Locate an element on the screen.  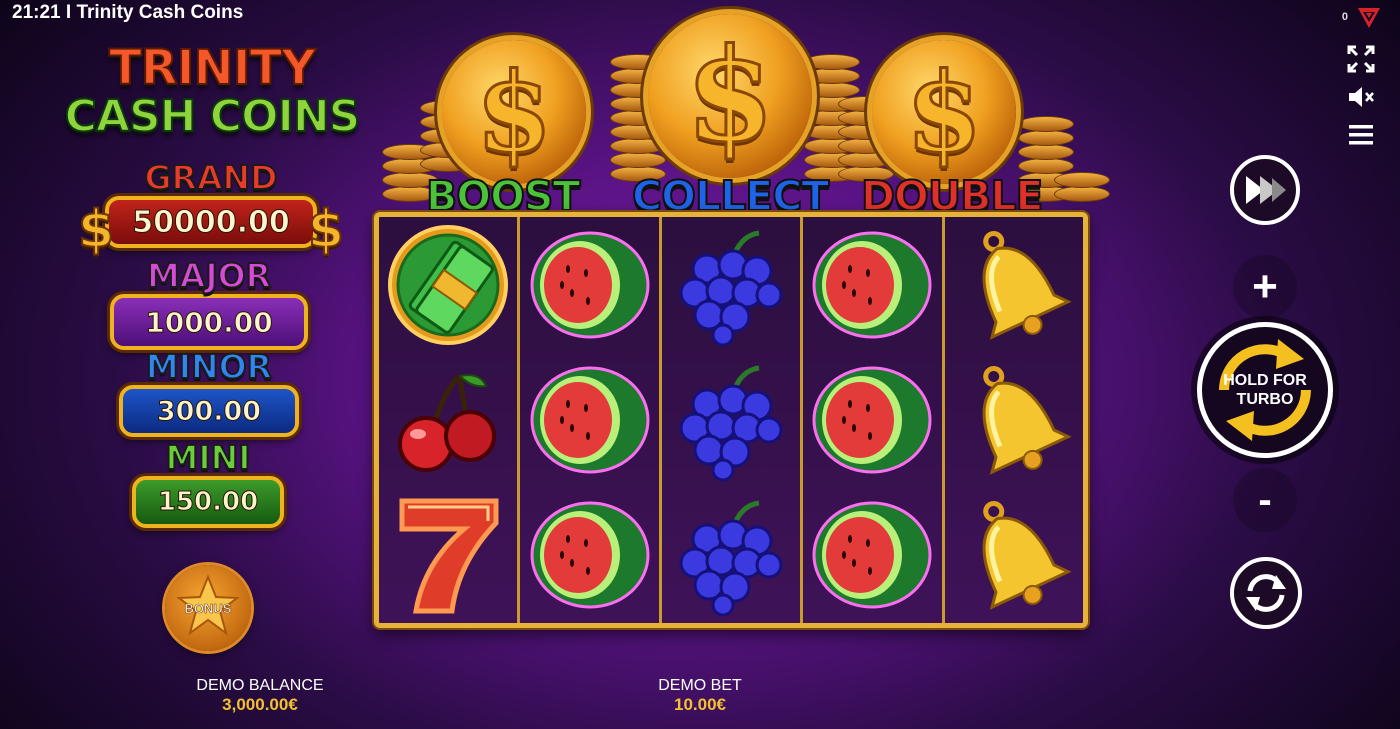
jackpot-mini: MINI 150.00 is located at coordinates (208, 483).